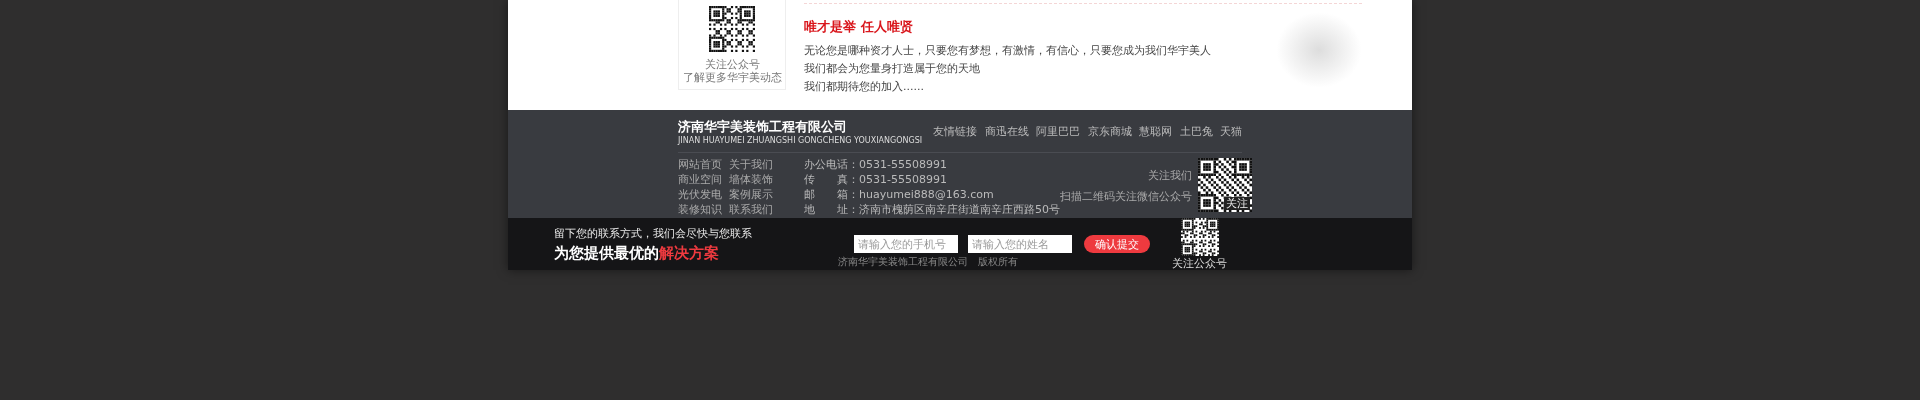 The height and width of the screenshot is (400, 1920). What do you see at coordinates (1020, 244) in the screenshot?
I see `input-field: 请输入您的姓名` at bounding box center [1020, 244].